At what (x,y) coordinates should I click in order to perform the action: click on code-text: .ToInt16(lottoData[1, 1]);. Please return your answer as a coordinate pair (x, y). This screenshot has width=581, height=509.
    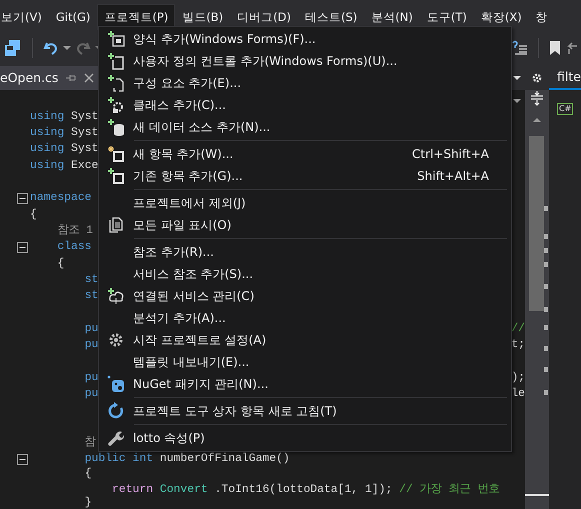
    Looking at the image, I should click on (303, 490).